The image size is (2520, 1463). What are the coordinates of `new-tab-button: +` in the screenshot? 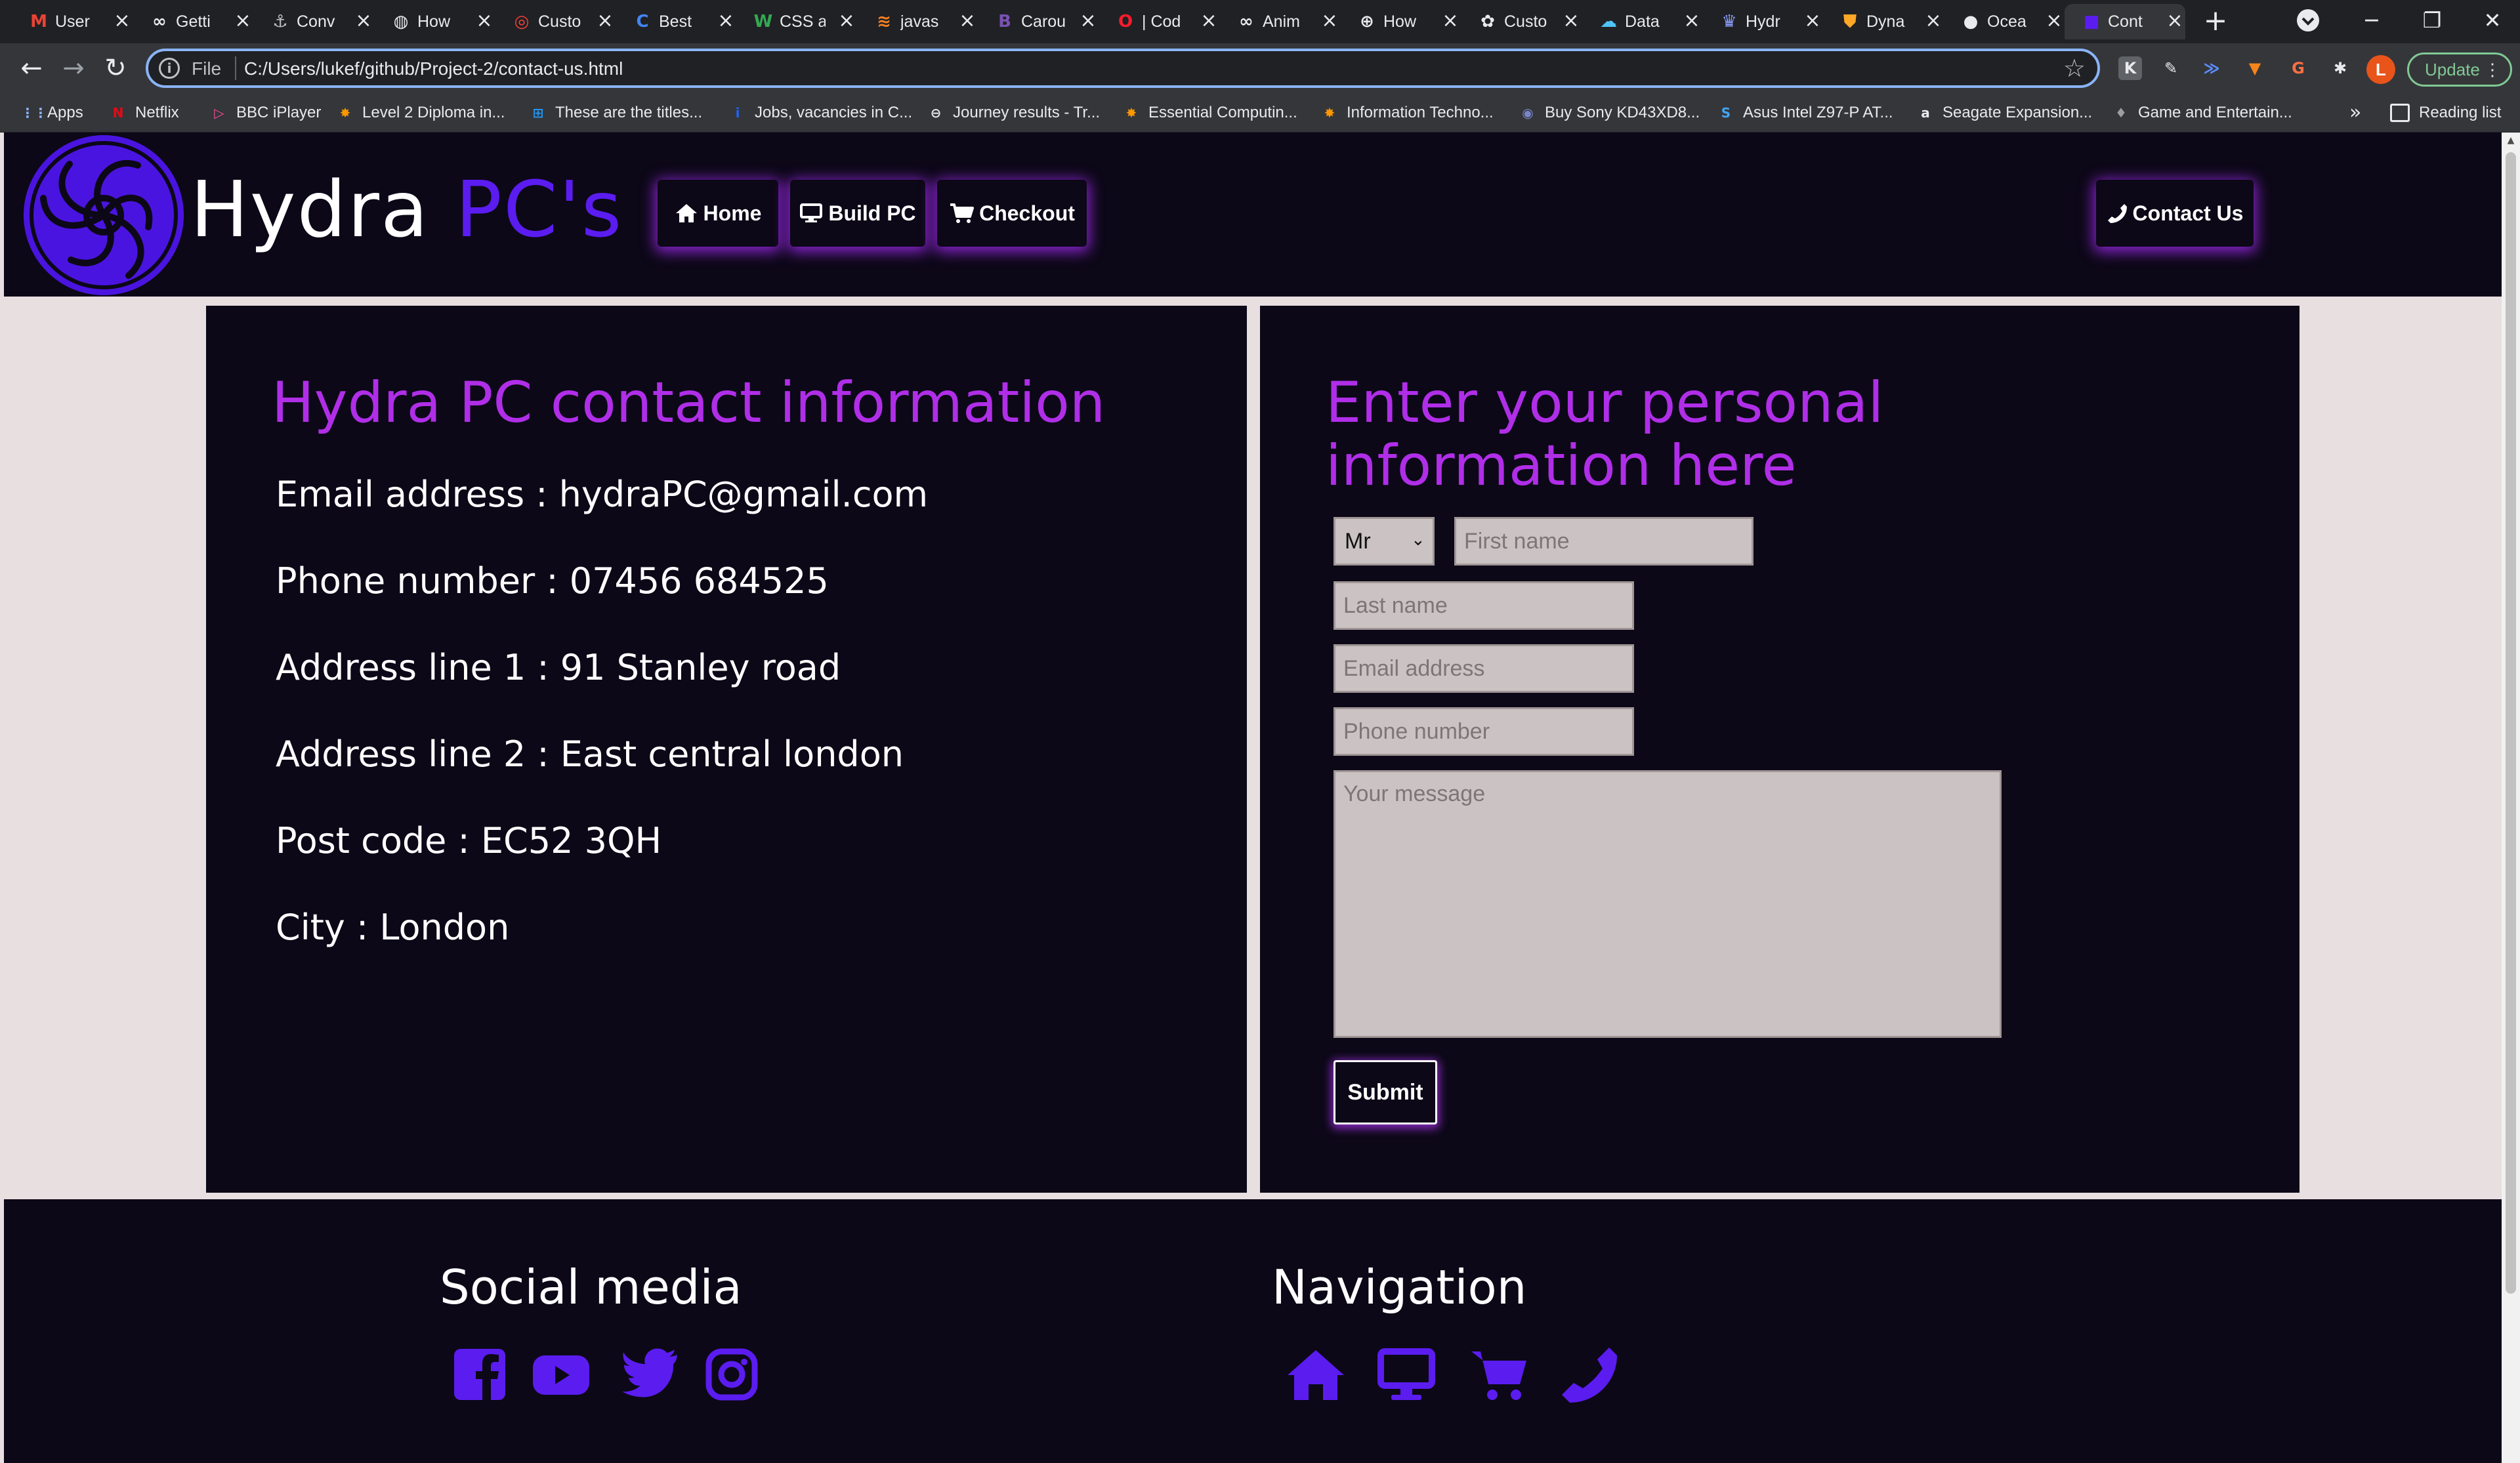 It's located at (2215, 21).